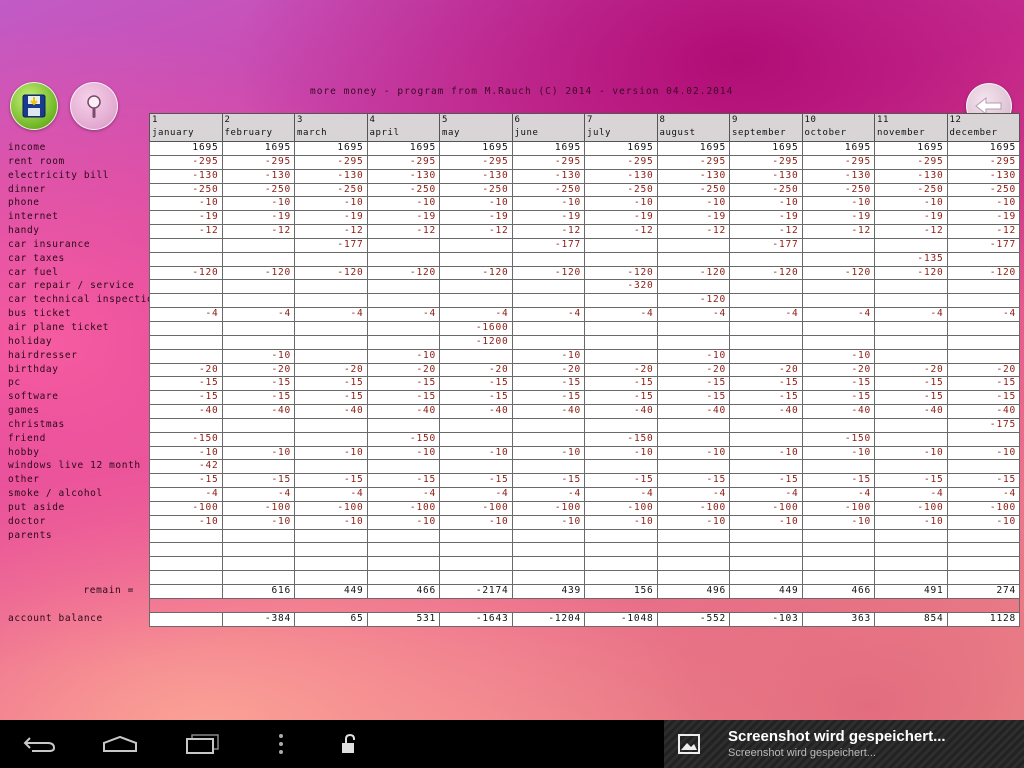 Image resolution: width=1024 pixels, height=768 pixels. I want to click on value-cell: -1204, so click(548, 619).